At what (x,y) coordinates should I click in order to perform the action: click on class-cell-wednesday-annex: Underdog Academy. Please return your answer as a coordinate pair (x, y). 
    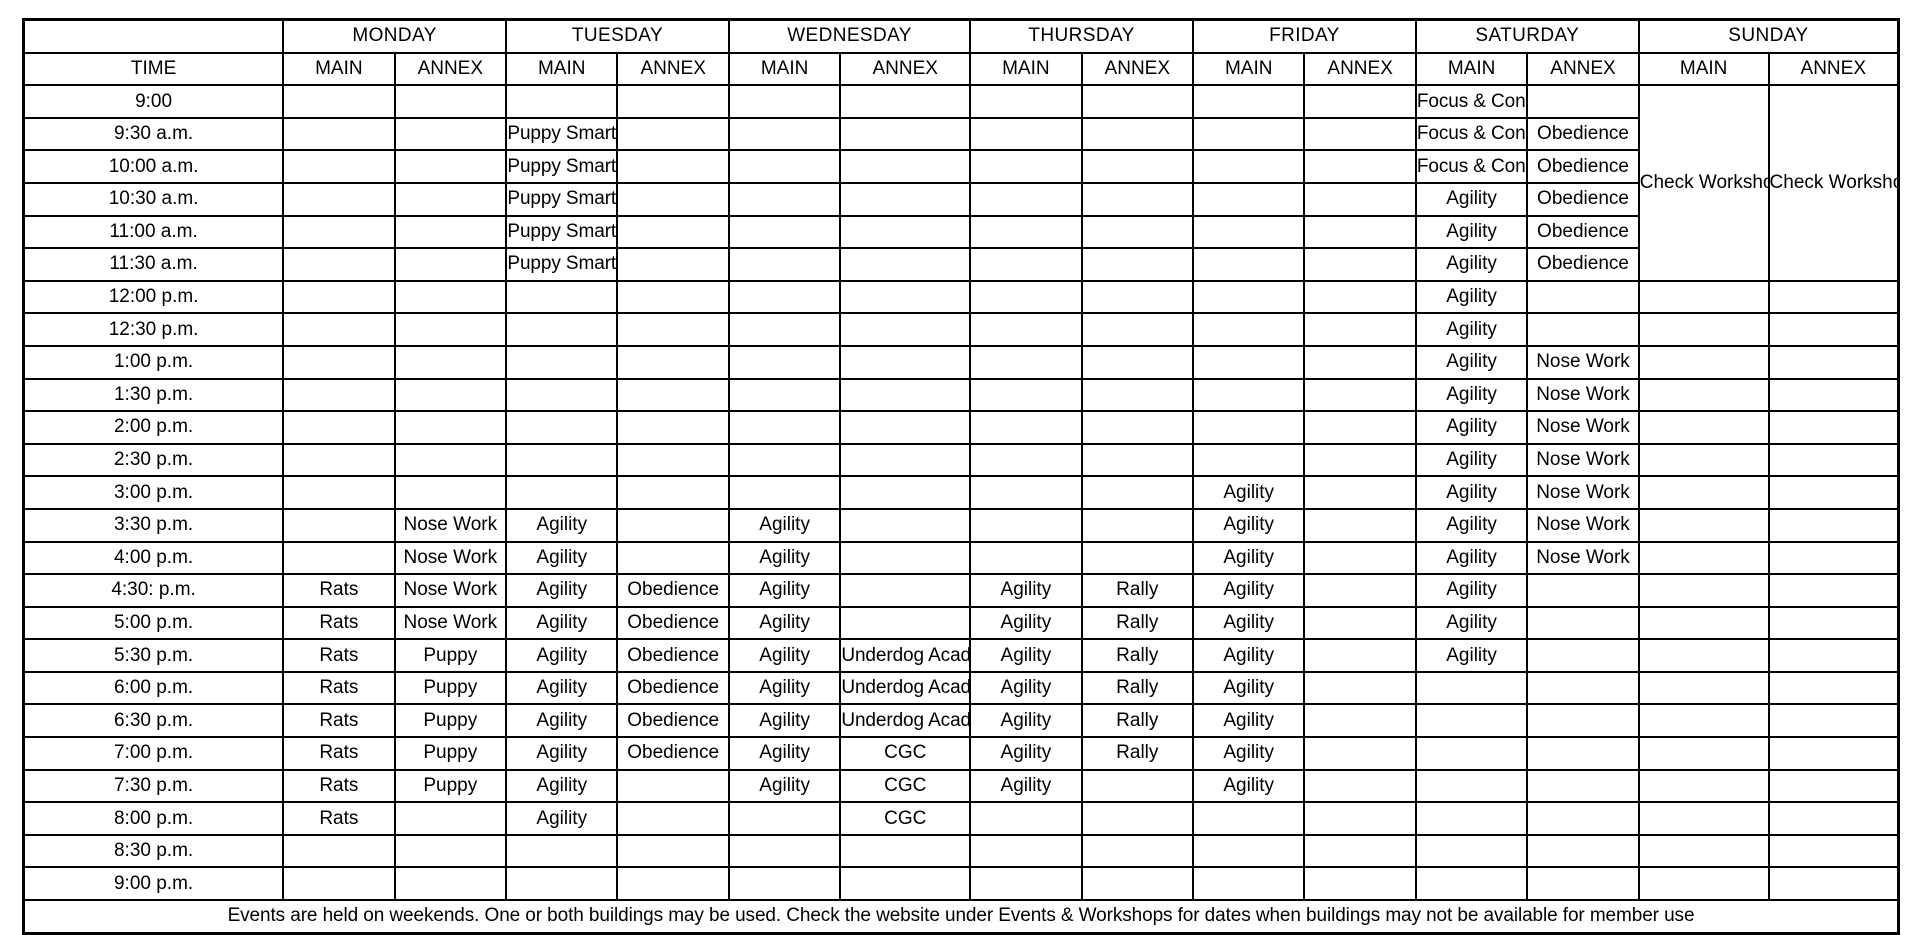
    Looking at the image, I should click on (905, 655).